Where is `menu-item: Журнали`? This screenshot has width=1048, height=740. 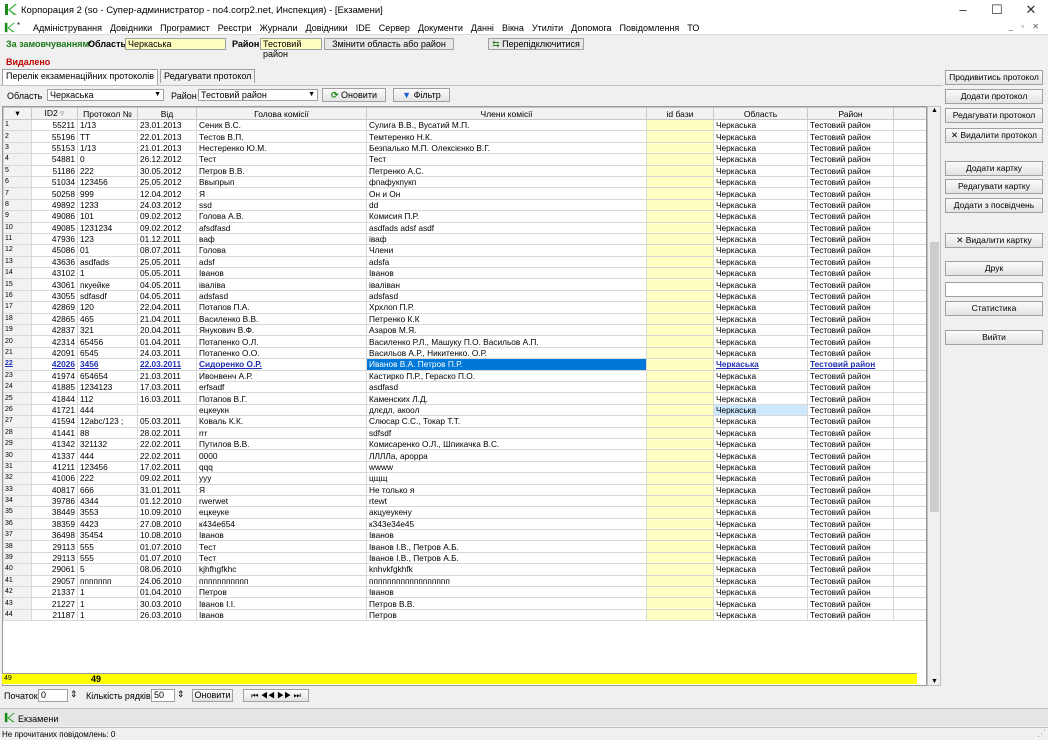
menu-item: Журнали is located at coordinates (279, 28).